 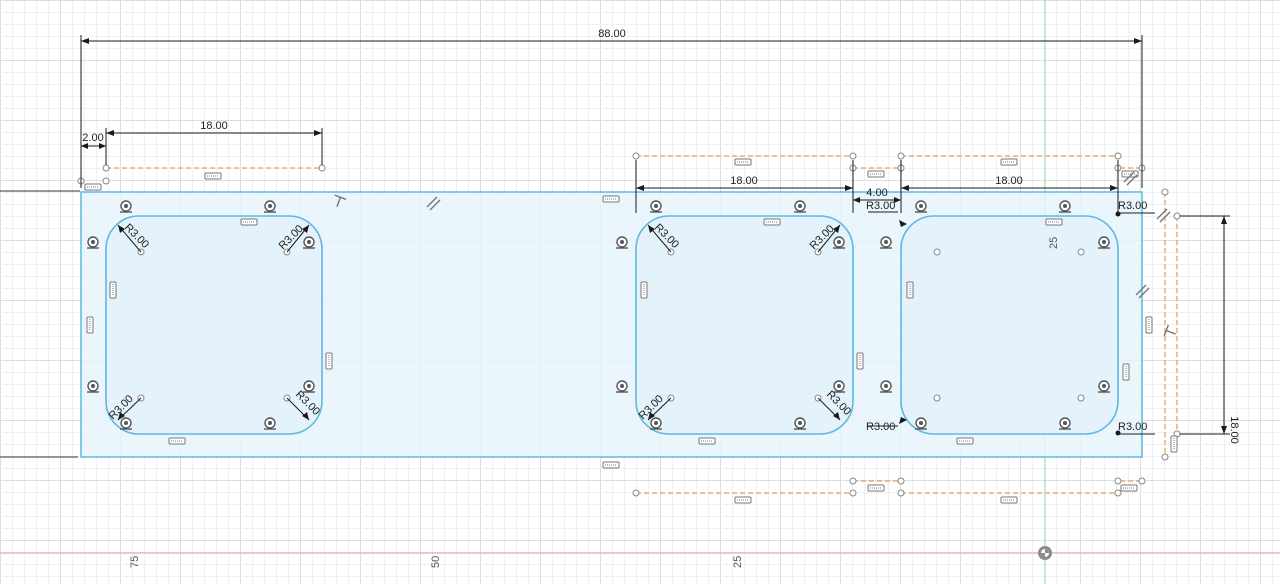 What do you see at coordinates (1132, 427) in the screenshot?
I see `radius-right-br: R3.00` at bounding box center [1132, 427].